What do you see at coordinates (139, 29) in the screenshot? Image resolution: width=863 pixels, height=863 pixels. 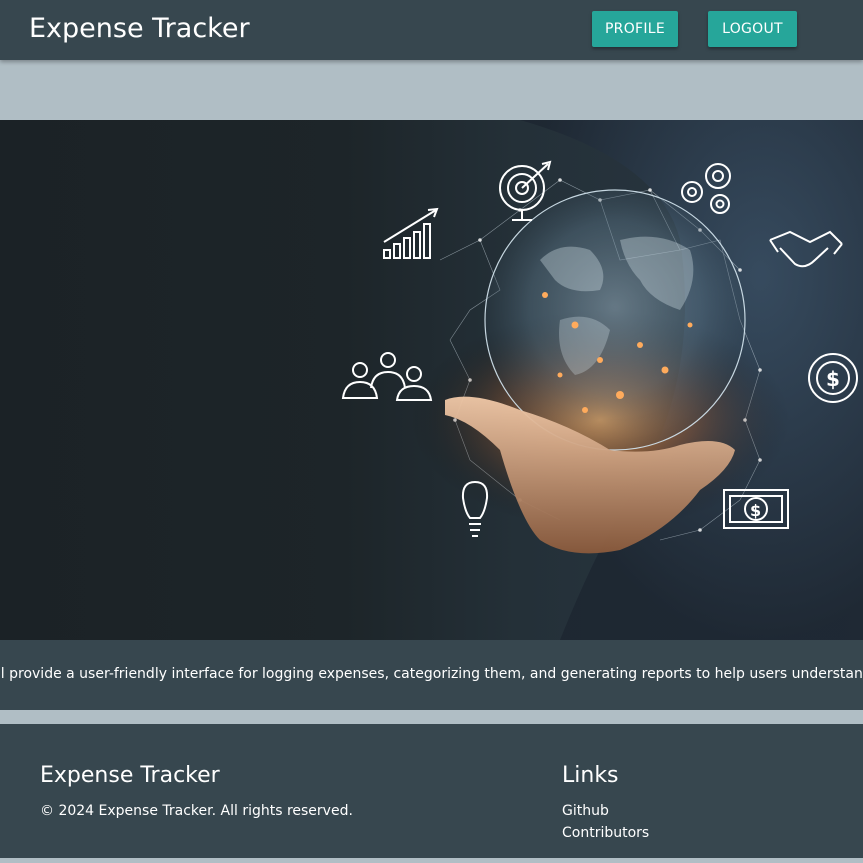 I see `brand-logo: Expense Tracker` at bounding box center [139, 29].